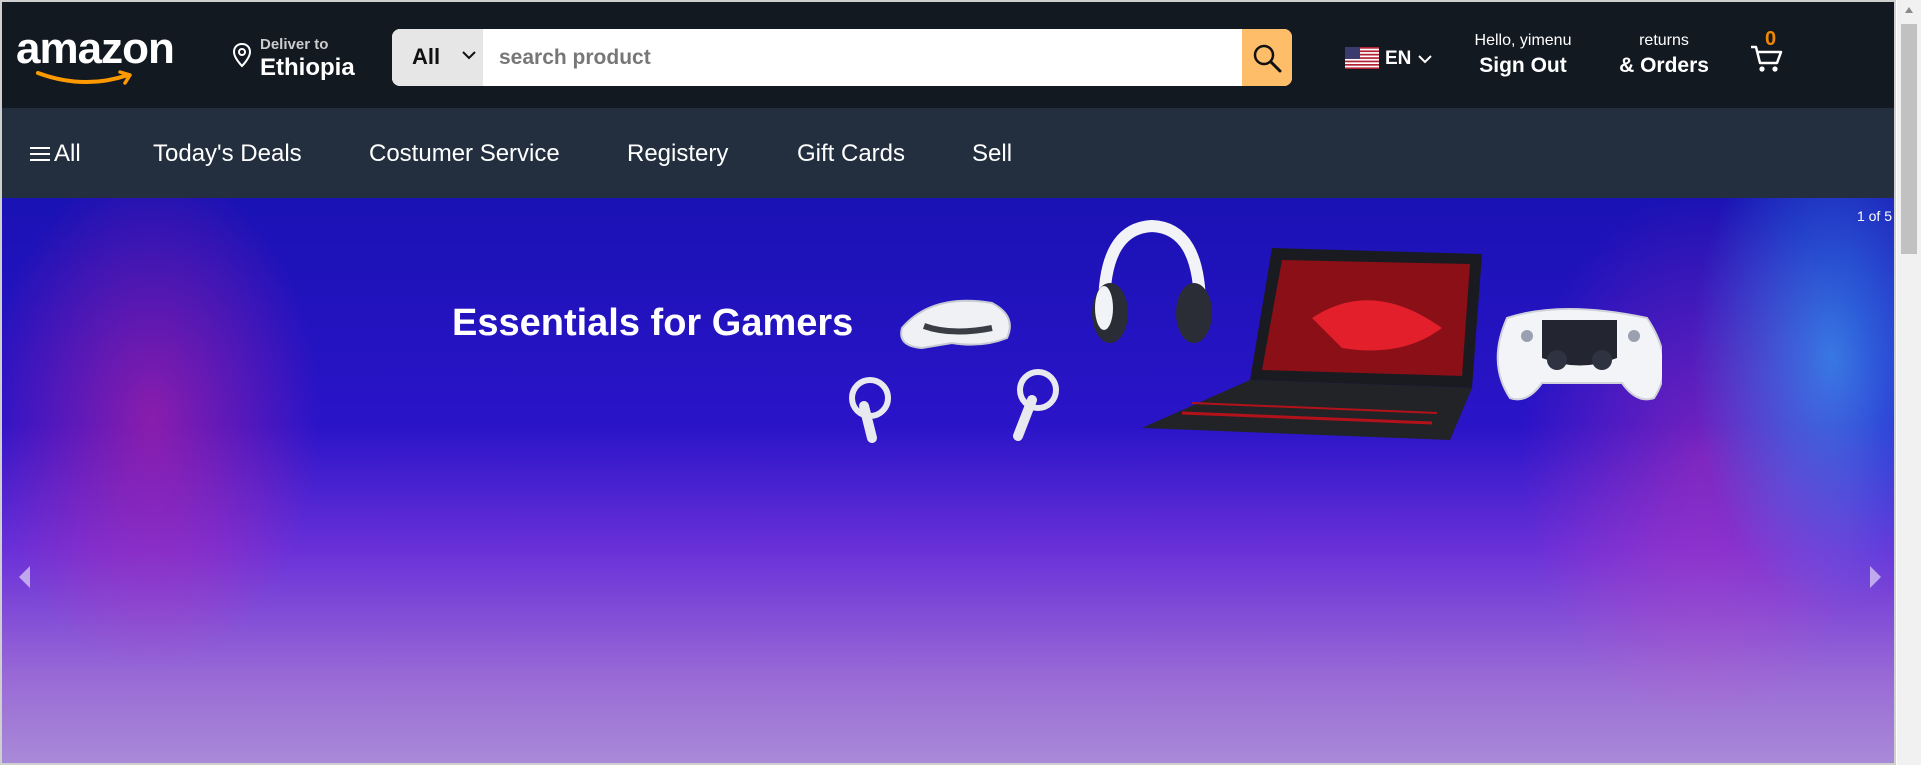 This screenshot has height=765, width=1921. Describe the element at coordinates (861, 57) in the screenshot. I see `search-input` at that location.